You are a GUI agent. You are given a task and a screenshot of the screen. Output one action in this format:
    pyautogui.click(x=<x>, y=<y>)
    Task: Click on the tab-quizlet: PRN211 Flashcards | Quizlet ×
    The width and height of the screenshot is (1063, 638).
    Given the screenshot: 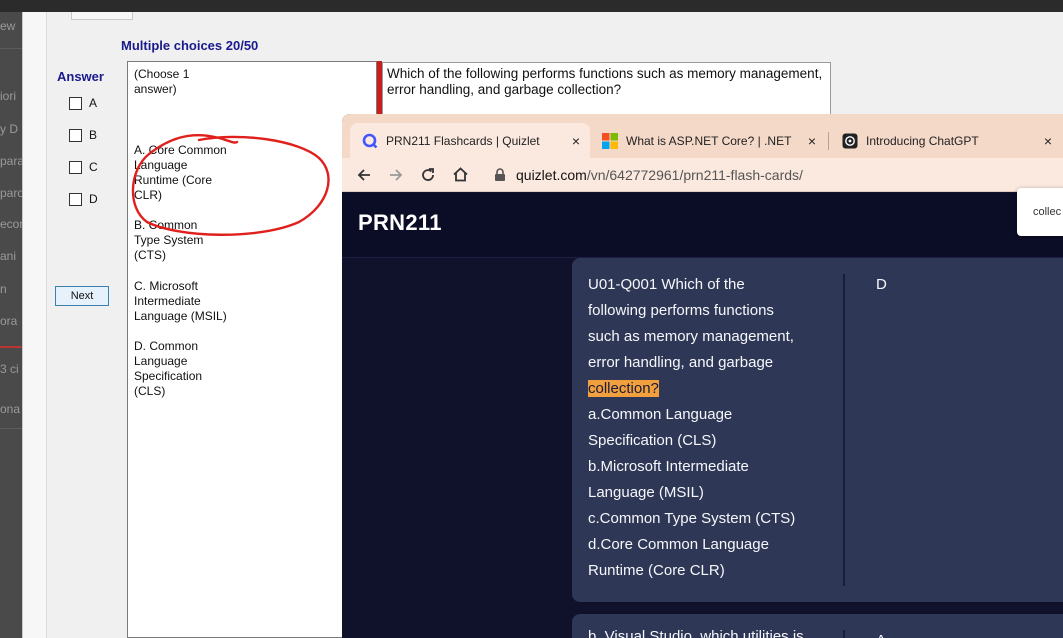 What is the action you would take?
    pyautogui.click(x=470, y=140)
    